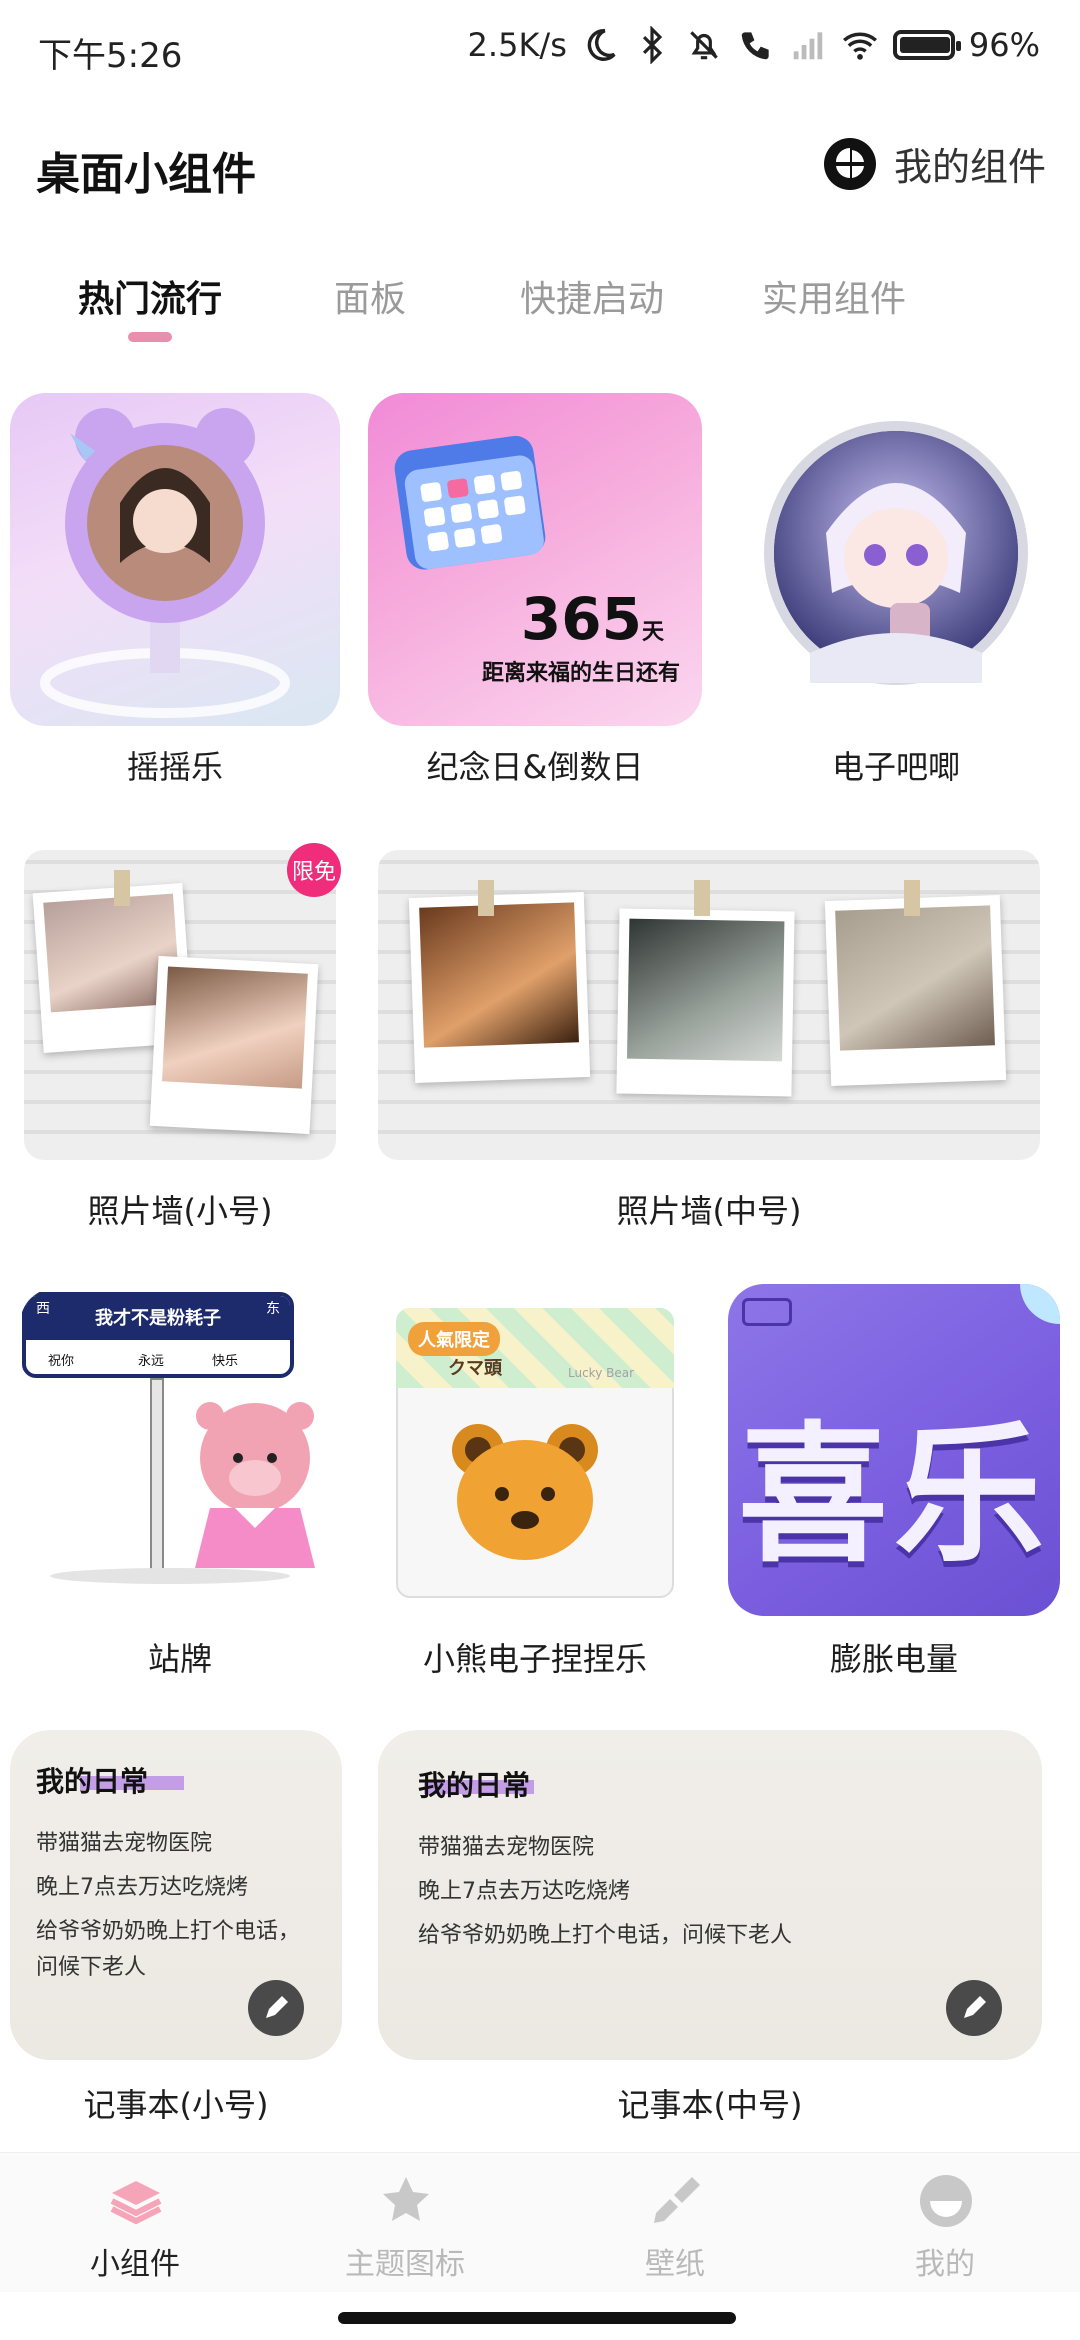 The image size is (1080, 2340). What do you see at coordinates (158, 1318) in the screenshot?
I see `station-sign-title: 我才不是粉耗子` at bounding box center [158, 1318].